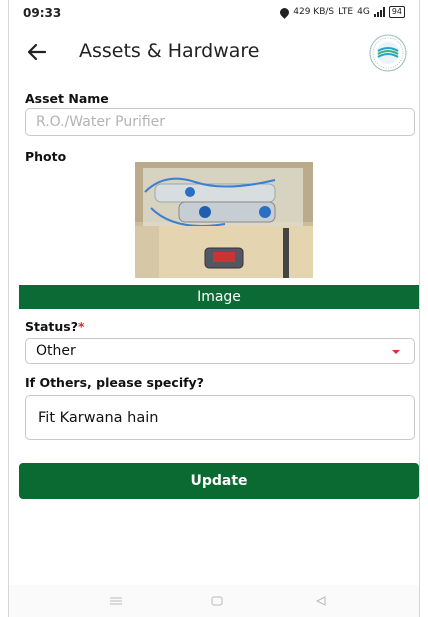 This screenshot has width=428, height=617. What do you see at coordinates (81, 326) in the screenshot?
I see `required-mark: *` at bounding box center [81, 326].